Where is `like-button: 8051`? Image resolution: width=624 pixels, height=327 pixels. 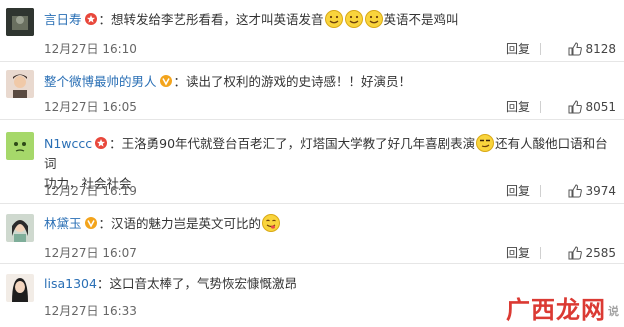 like-button: 8051 is located at coordinates (582, 107).